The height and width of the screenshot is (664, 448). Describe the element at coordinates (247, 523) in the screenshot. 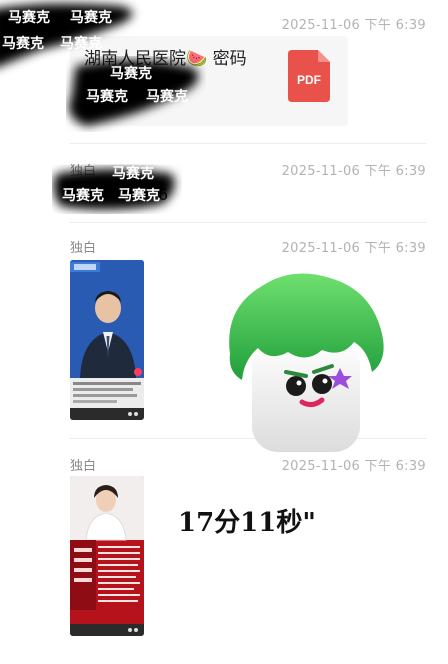

I see `video-duration-caption: 17分11秒"` at that location.